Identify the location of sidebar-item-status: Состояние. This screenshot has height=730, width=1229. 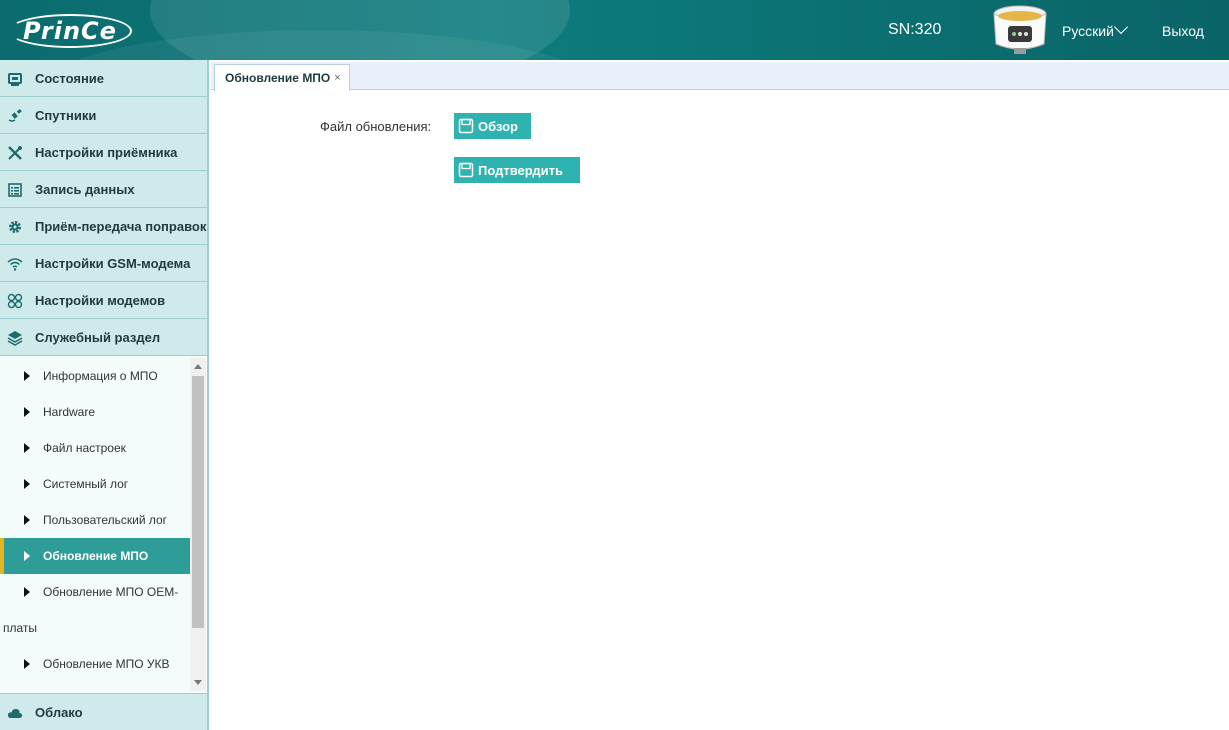
(103, 78).